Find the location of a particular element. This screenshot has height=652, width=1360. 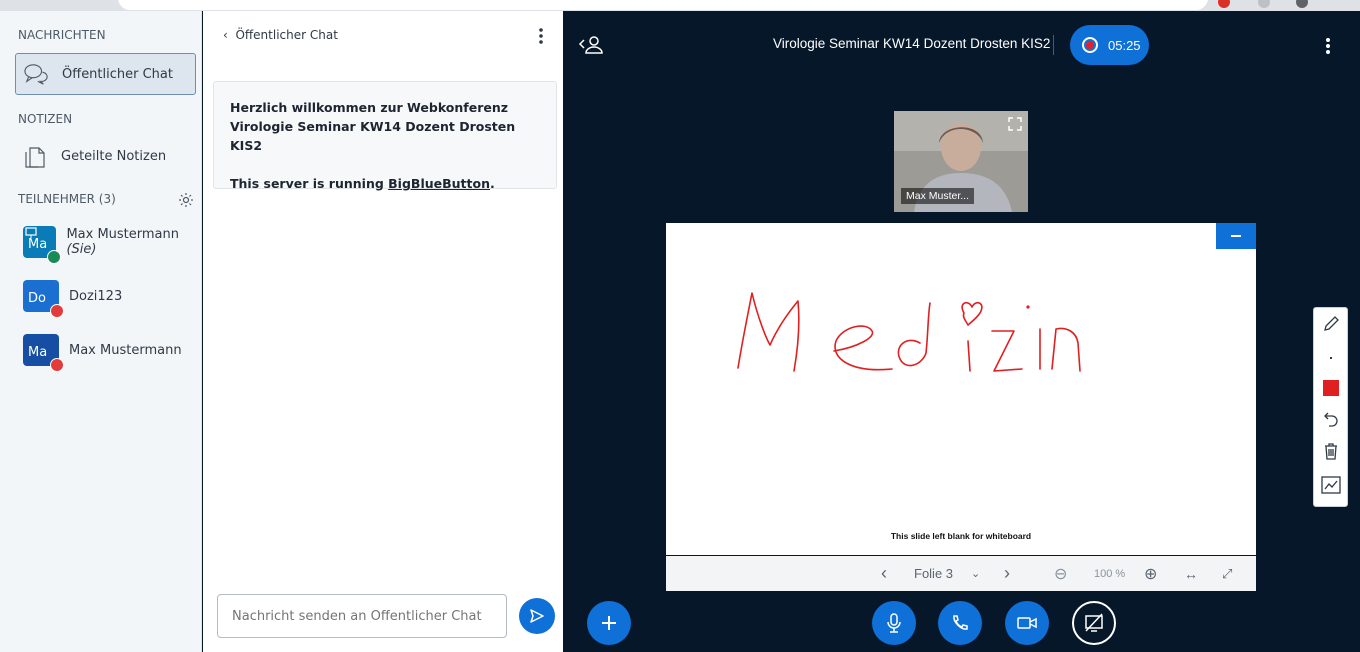

pencil-icon is located at coordinates (1330, 324).